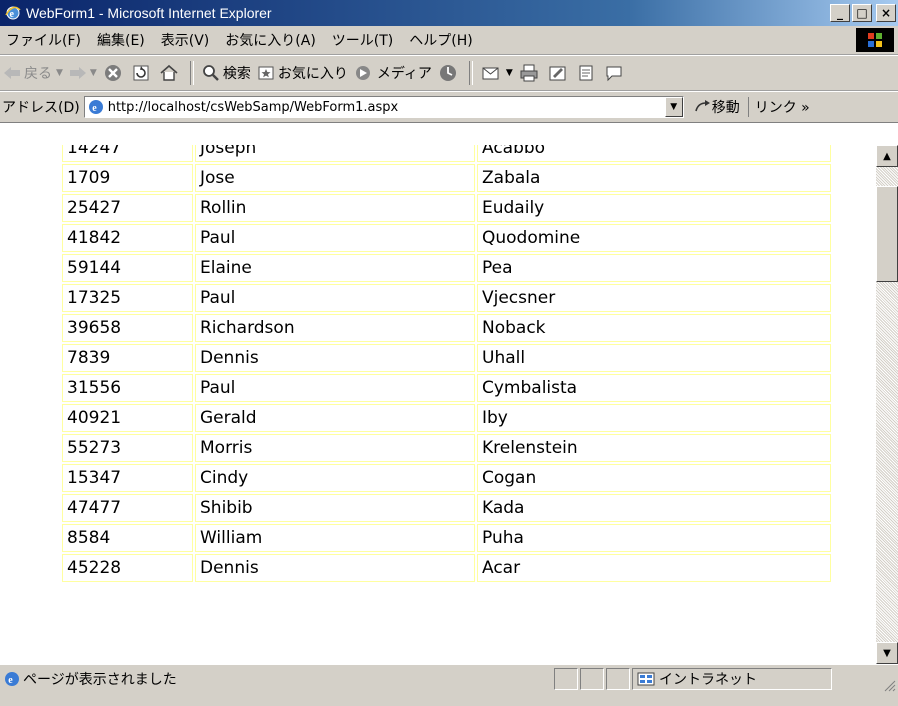 The width and height of the screenshot is (898, 706). I want to click on status-message-area: e ページが表示されました, so click(276, 679).